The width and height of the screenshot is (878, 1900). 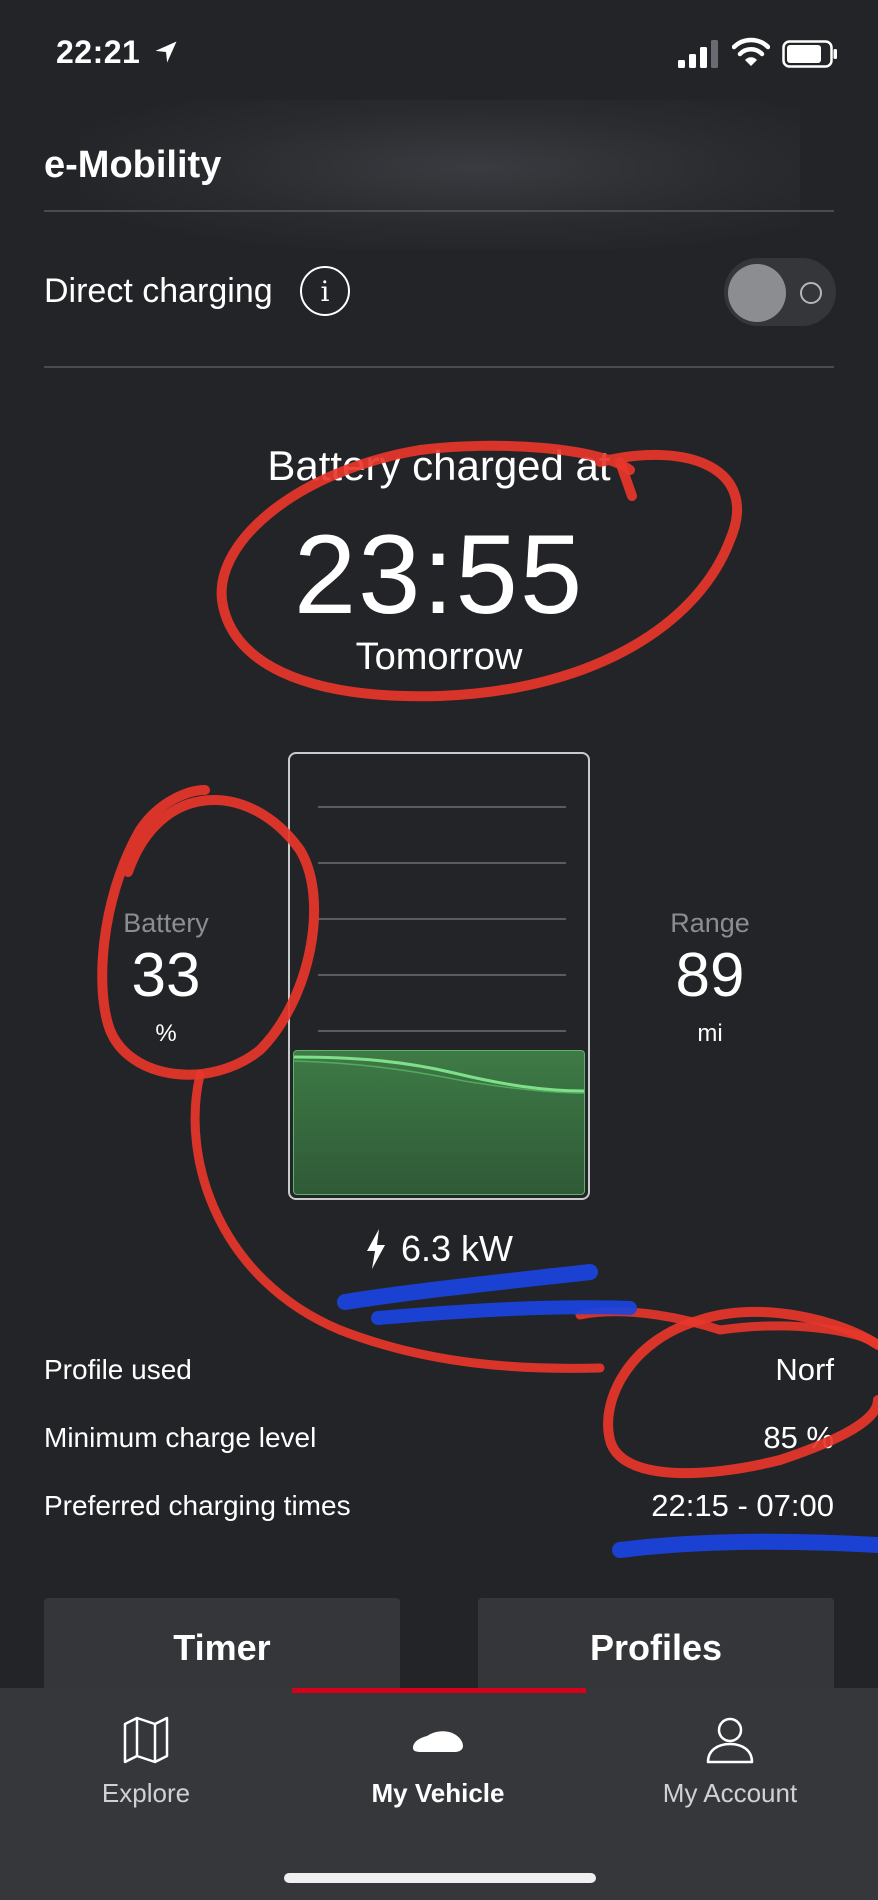 What do you see at coordinates (457, 1248) in the screenshot?
I see `charging-power-value: 6.3 kW` at bounding box center [457, 1248].